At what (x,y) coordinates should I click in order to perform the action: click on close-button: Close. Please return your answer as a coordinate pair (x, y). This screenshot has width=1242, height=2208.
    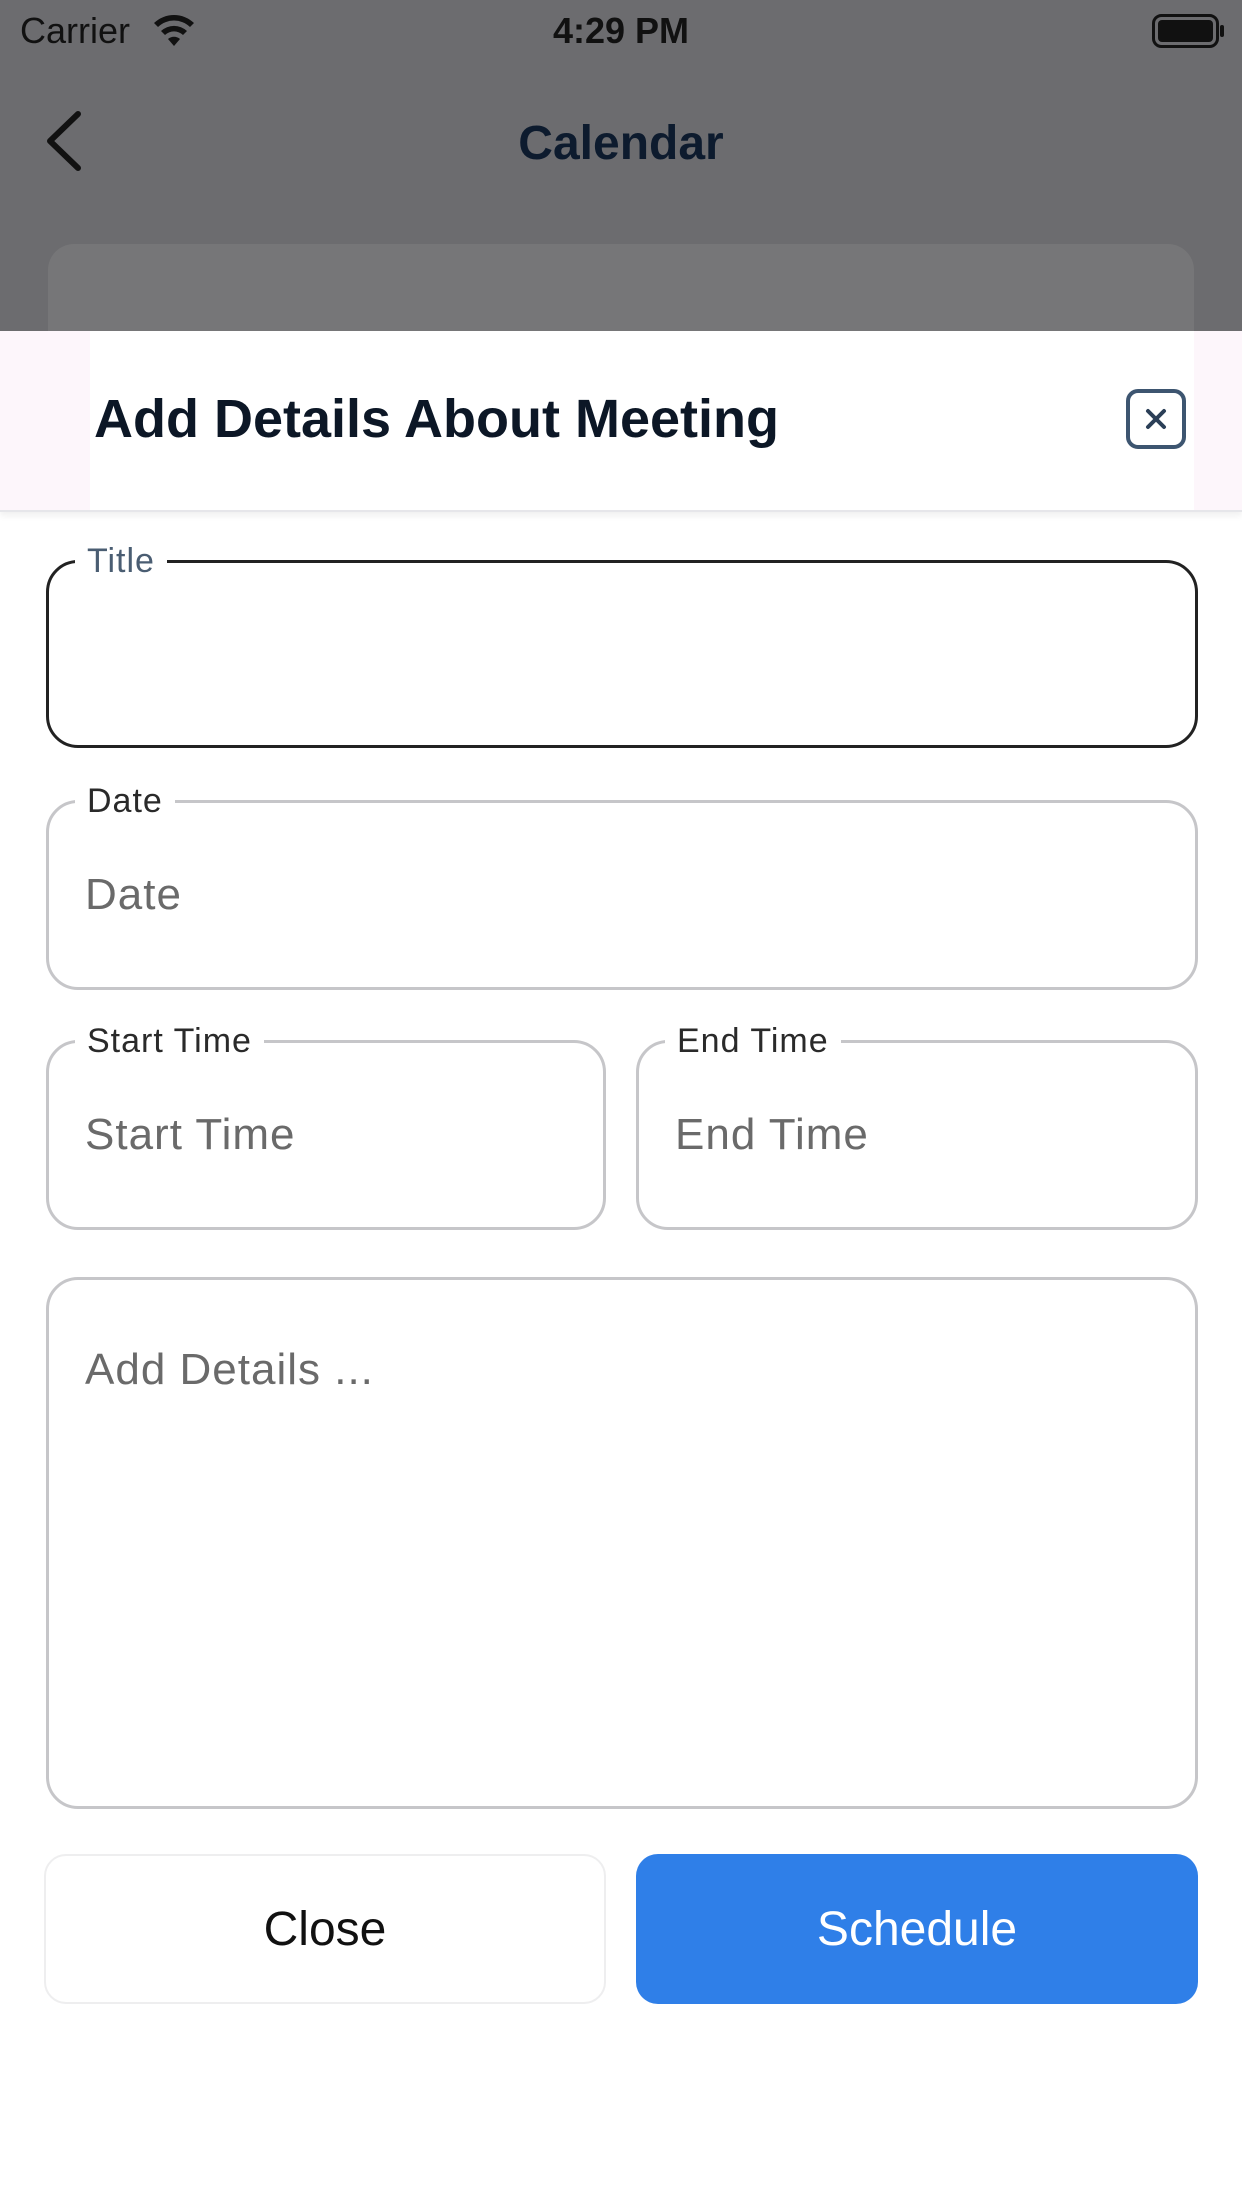
    Looking at the image, I should click on (325, 1929).